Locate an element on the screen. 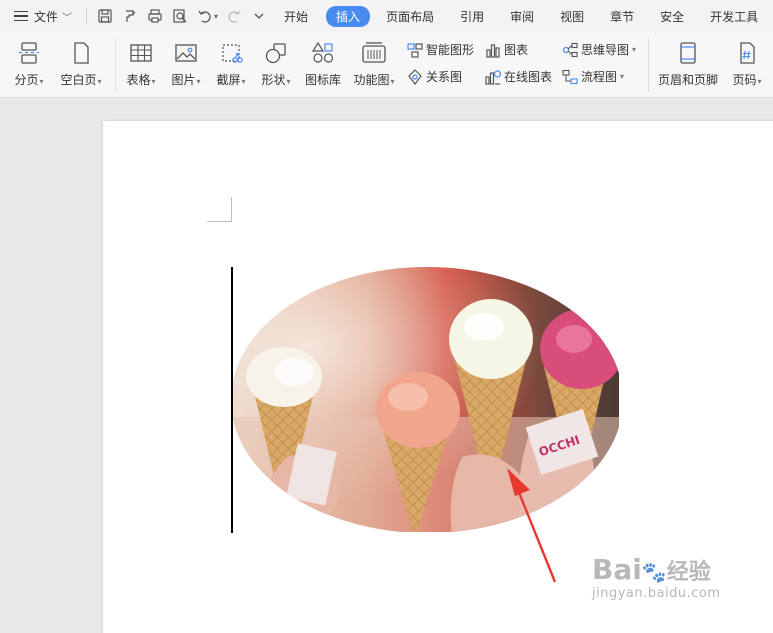 This screenshot has height=633, width=773. flow-chart-button: 流程图 ▾ is located at coordinates (593, 76).